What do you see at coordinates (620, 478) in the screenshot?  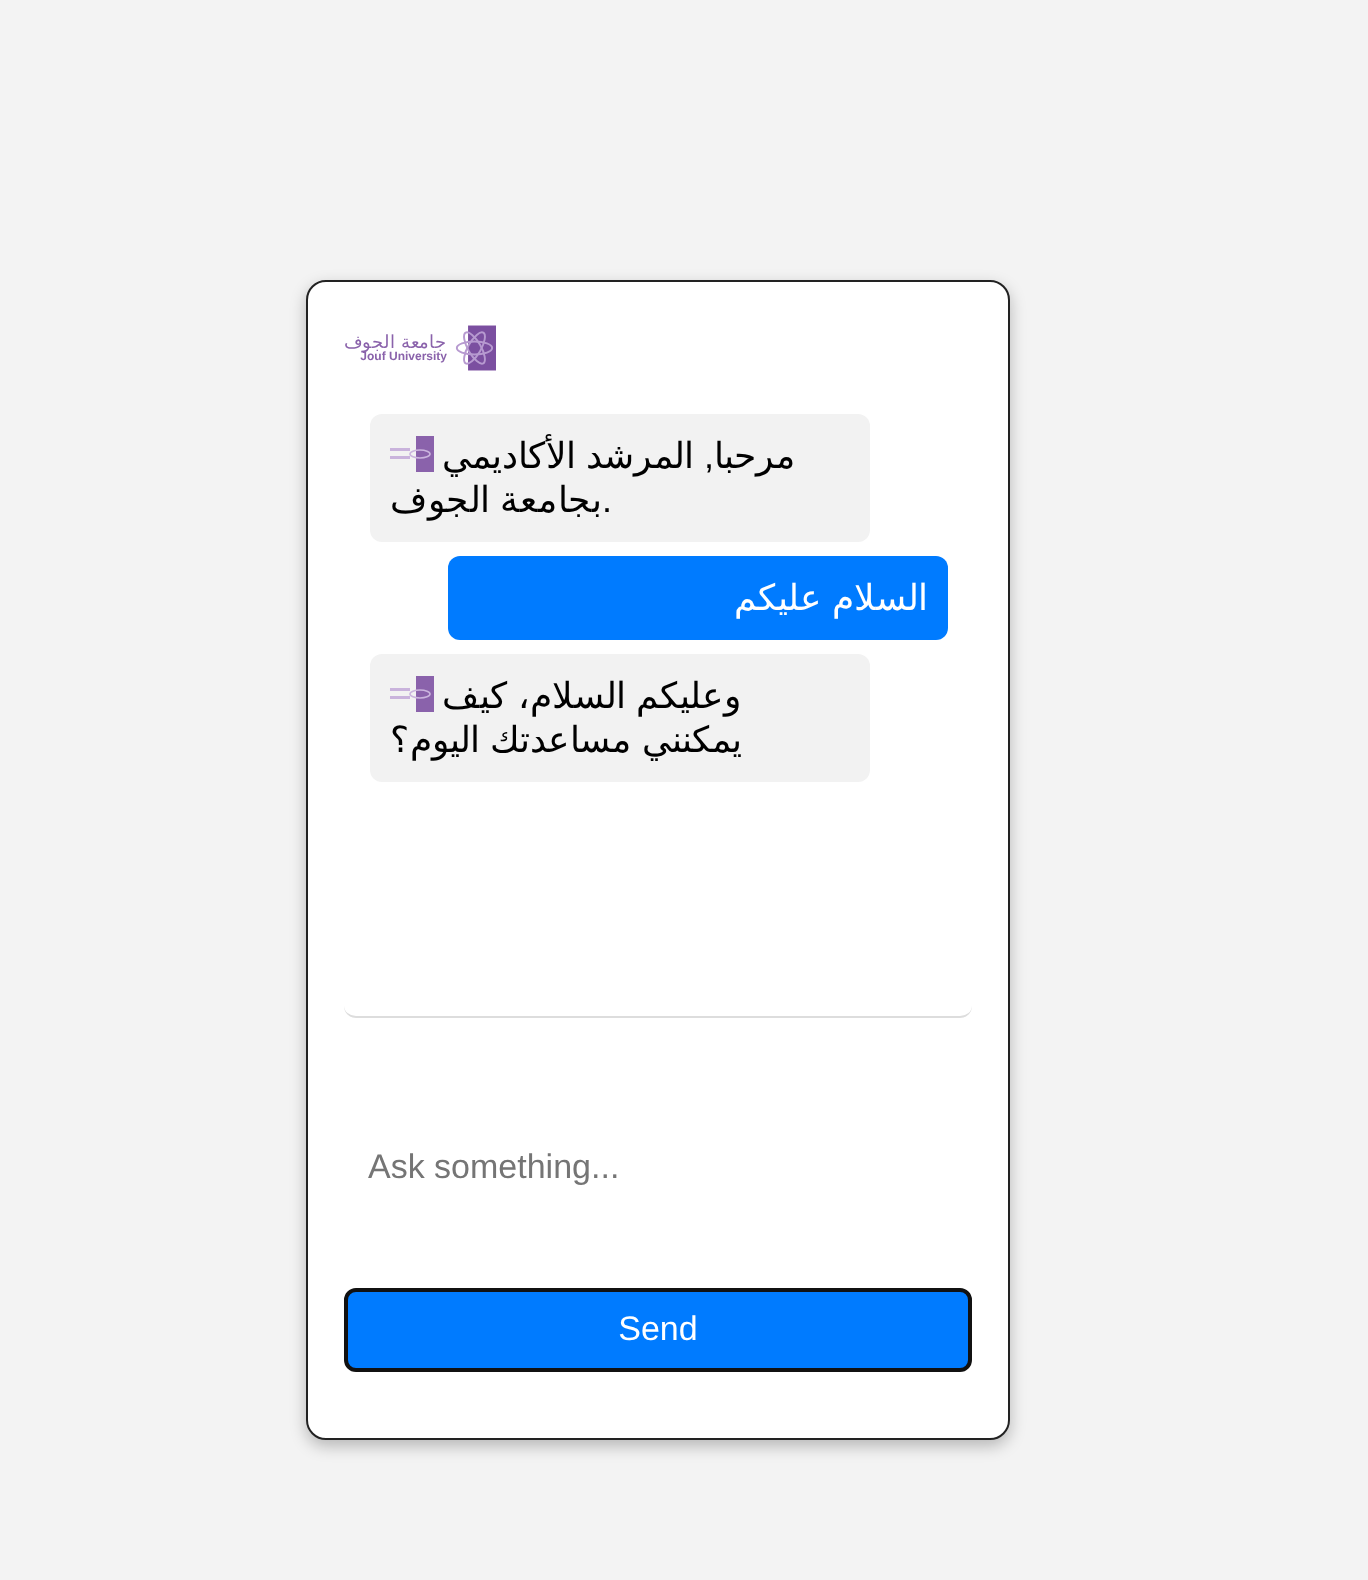 I see `bot-message: مرحبا, المرشد الأكاديمي بجامعة الجوف.` at bounding box center [620, 478].